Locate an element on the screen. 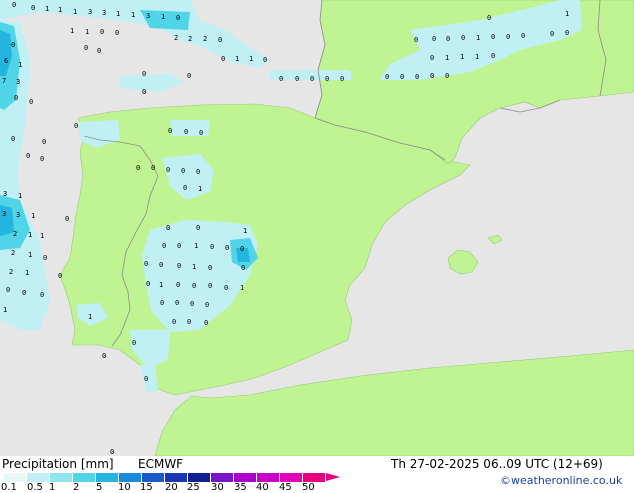 This screenshot has width=634, height=493. precip-value-51: 0 is located at coordinates (168, 170).